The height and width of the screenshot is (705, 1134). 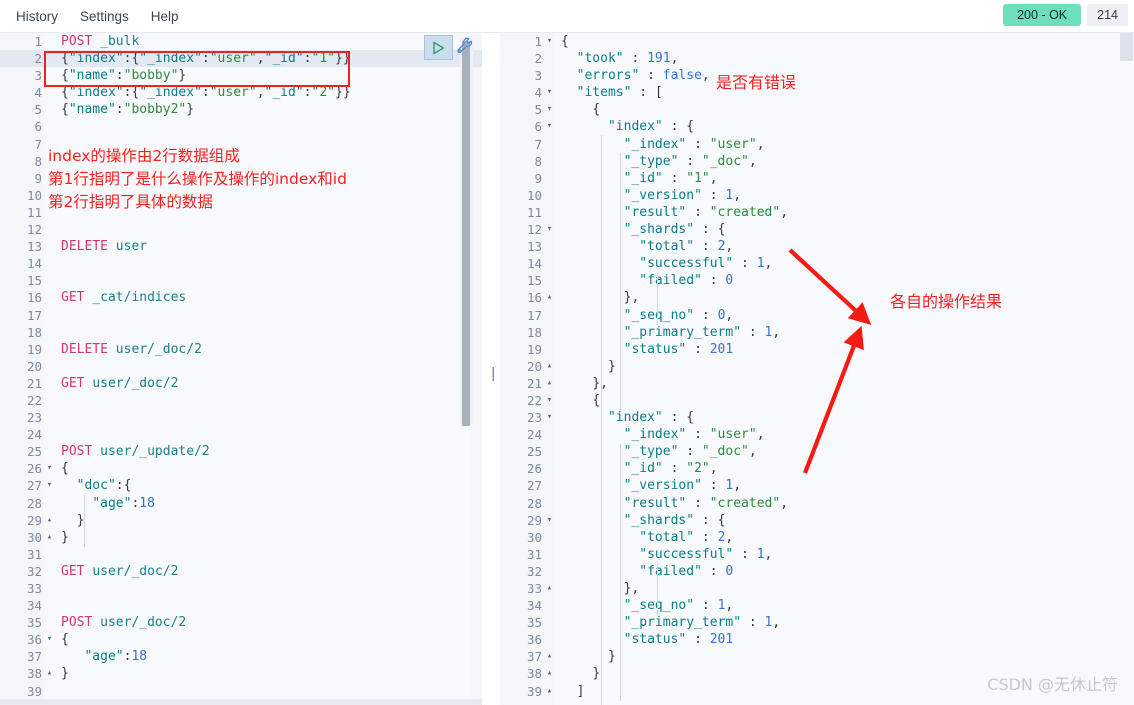 What do you see at coordinates (241, 520) in the screenshot?
I see `code-line: 29 ▴ }` at bounding box center [241, 520].